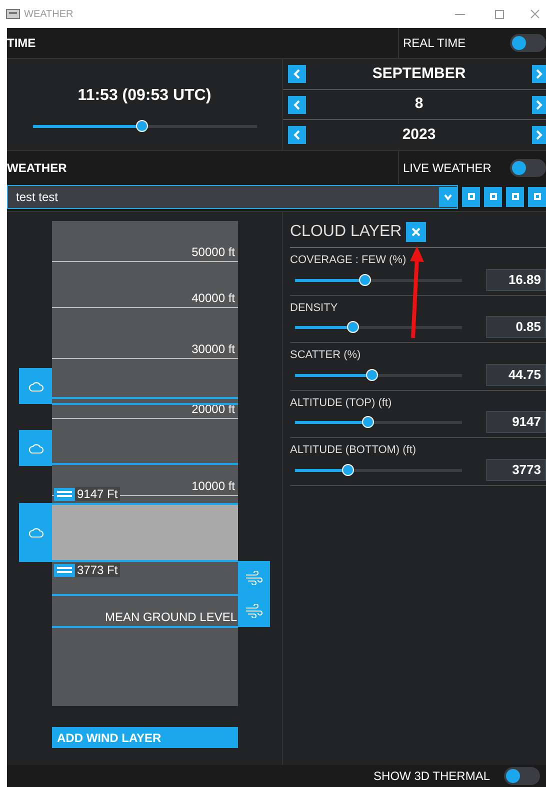  Describe the element at coordinates (22, 43) in the screenshot. I see `section-title: TIME` at that location.